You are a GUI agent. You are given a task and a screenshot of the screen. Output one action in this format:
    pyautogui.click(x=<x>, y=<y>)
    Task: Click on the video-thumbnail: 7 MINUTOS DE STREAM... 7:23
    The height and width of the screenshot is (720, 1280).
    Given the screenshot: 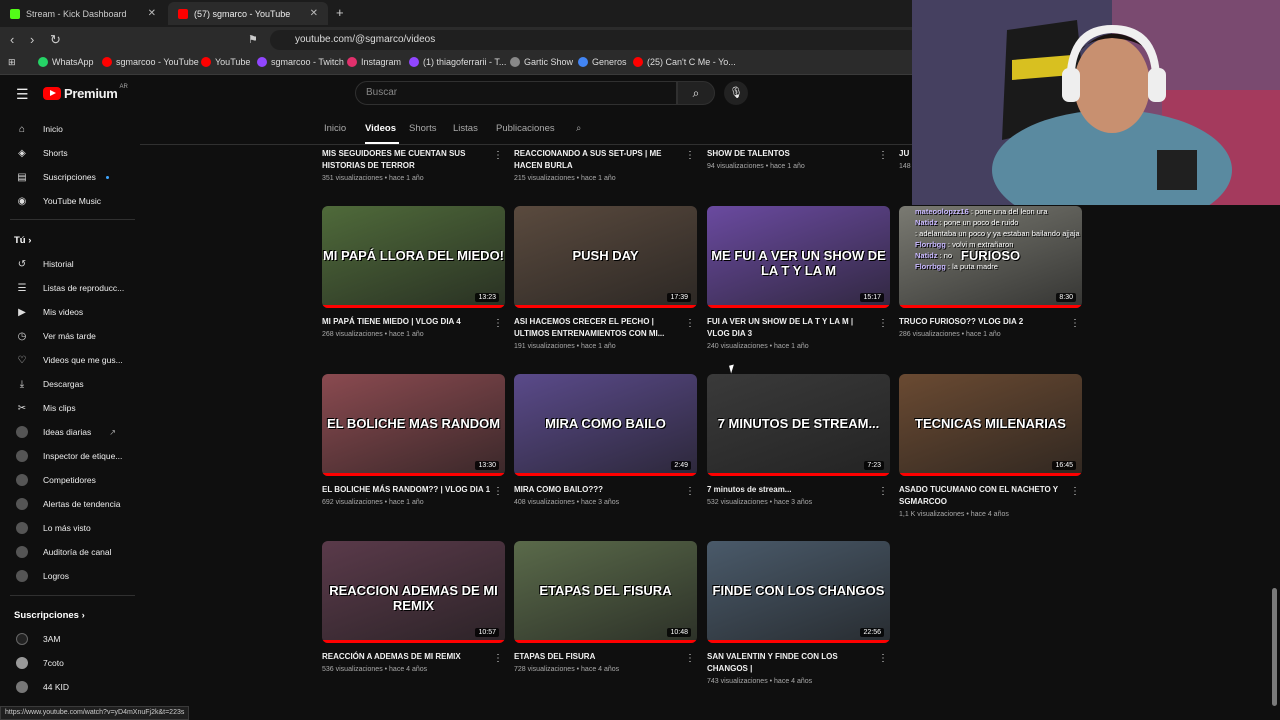 What is the action you would take?
    pyautogui.click(x=798, y=425)
    